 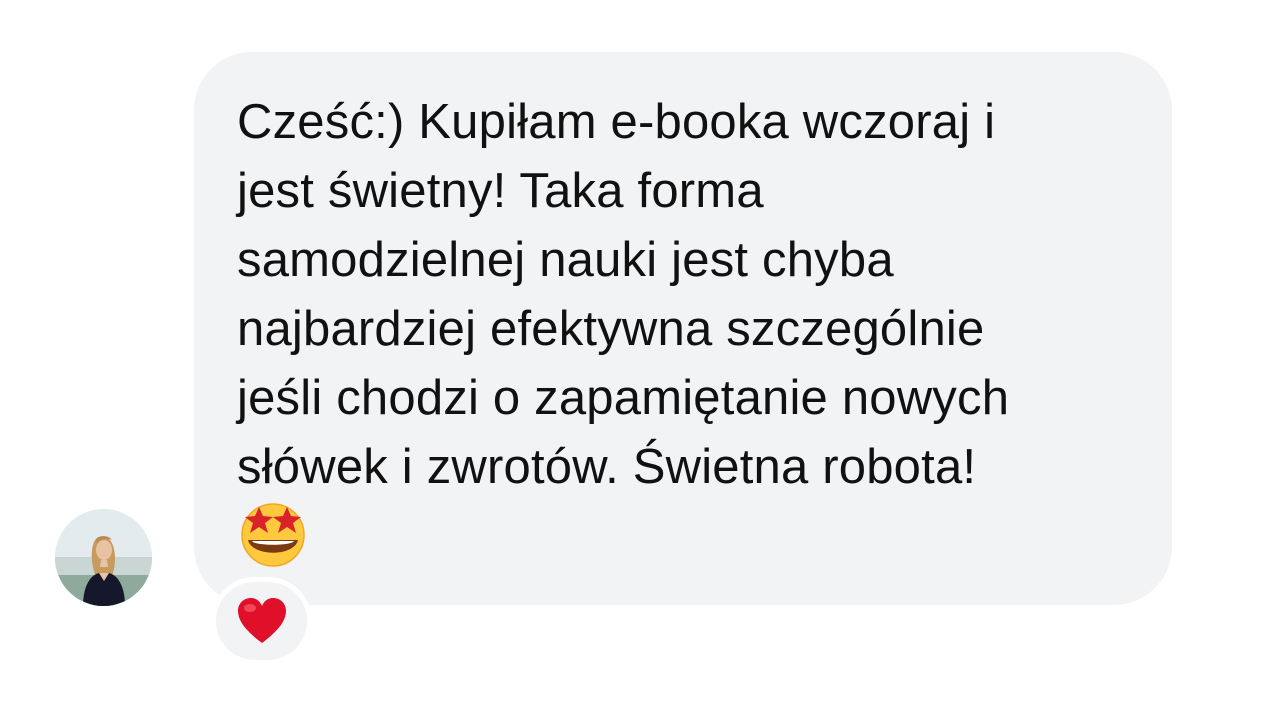 I want to click on star-struck-emoji, so click(x=273, y=534).